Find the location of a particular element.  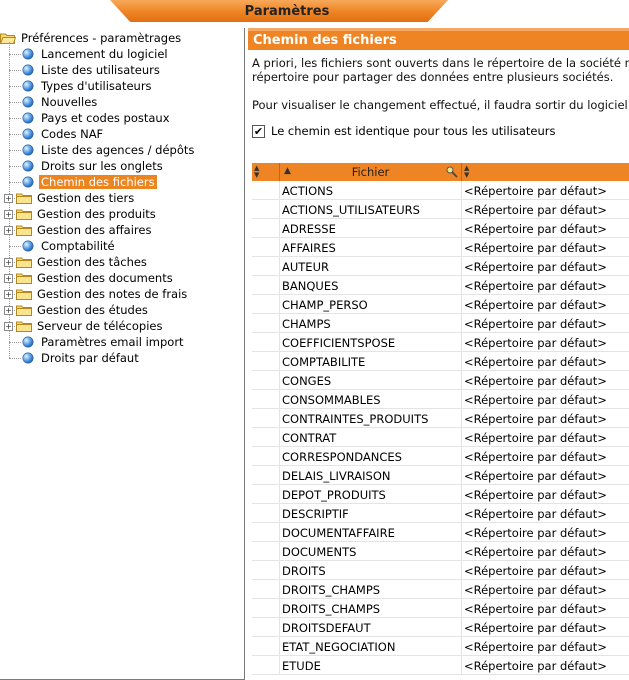

header-selector: ▲ ▼ is located at coordinates (266, 172).